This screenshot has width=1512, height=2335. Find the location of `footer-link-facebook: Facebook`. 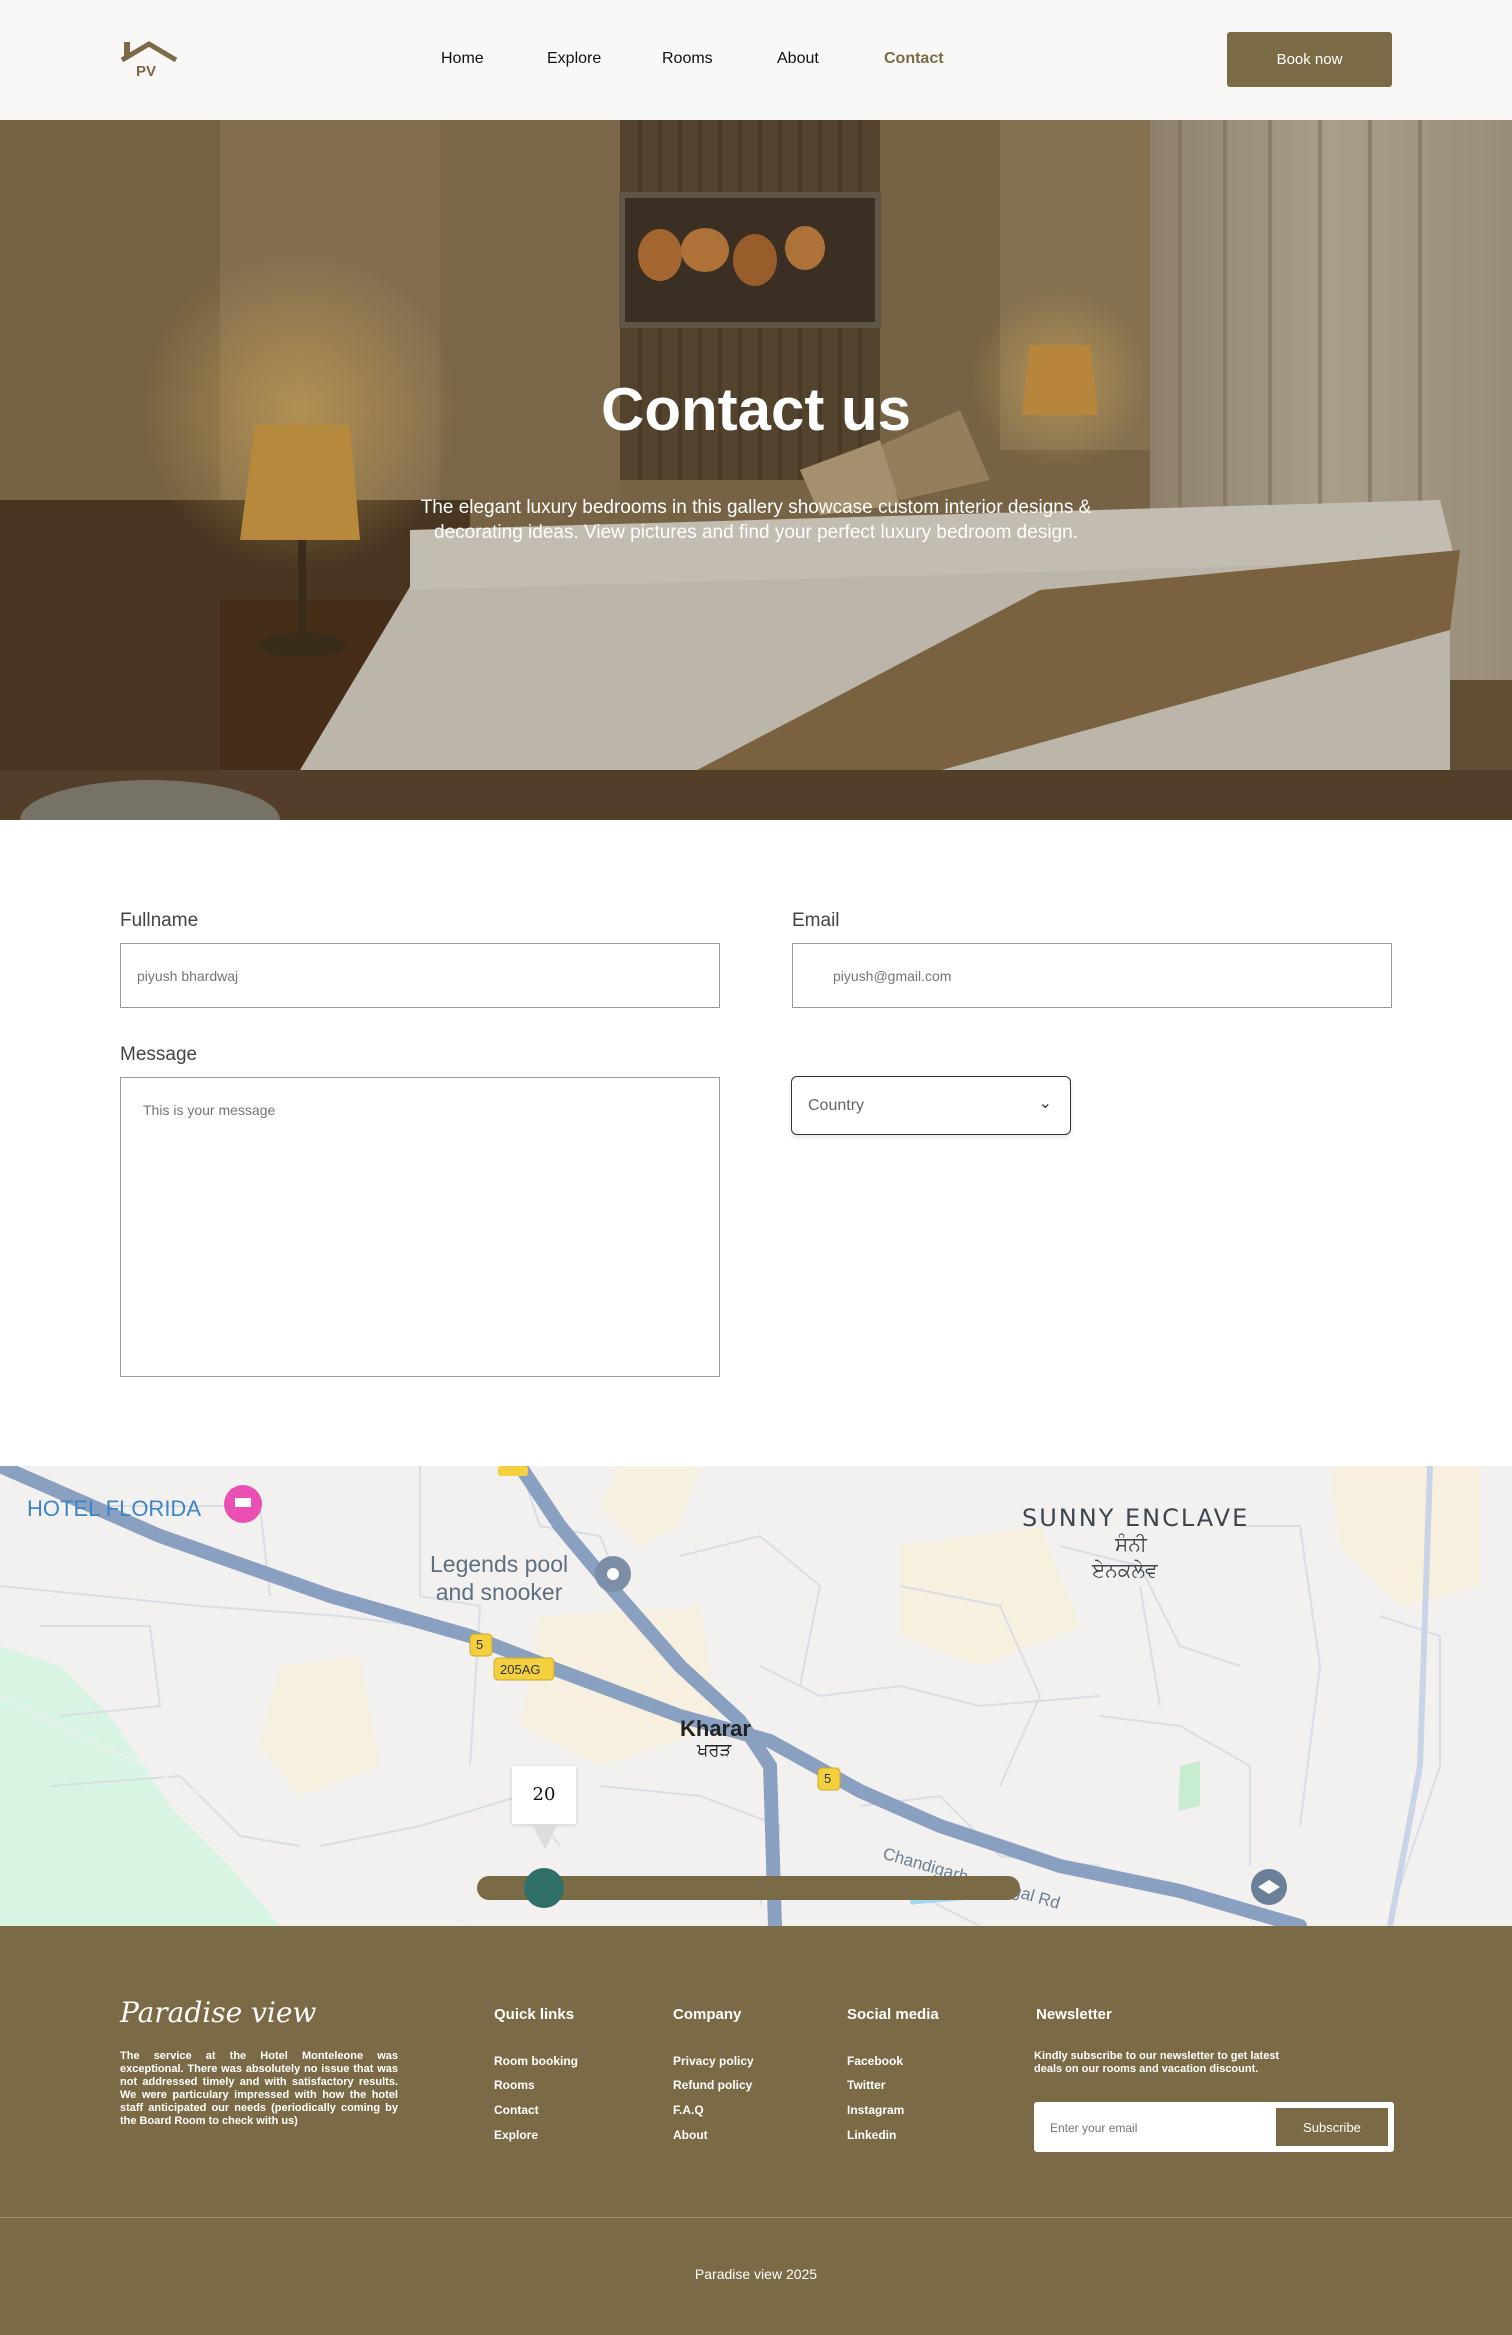

footer-link-facebook: Facebook is located at coordinates (875, 2061).